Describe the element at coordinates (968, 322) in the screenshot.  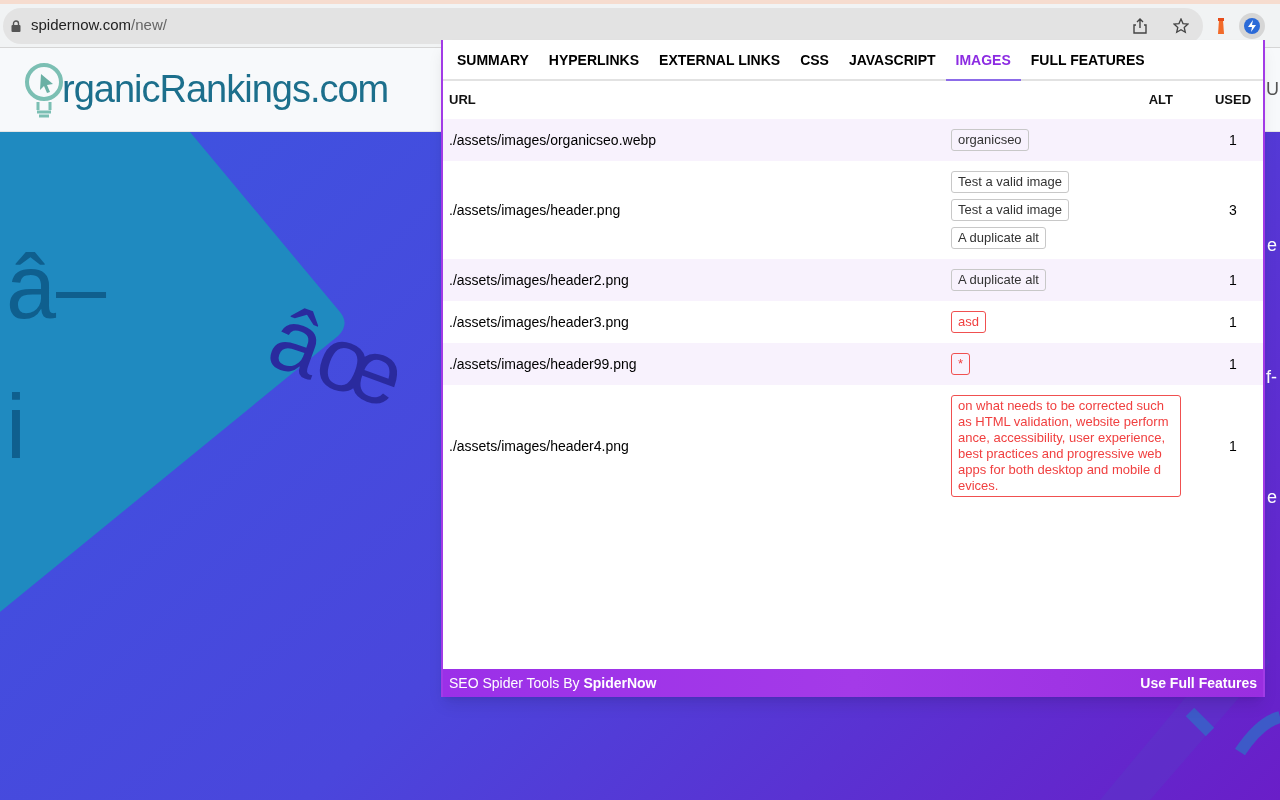
I see `alt-tag: asd` at that location.